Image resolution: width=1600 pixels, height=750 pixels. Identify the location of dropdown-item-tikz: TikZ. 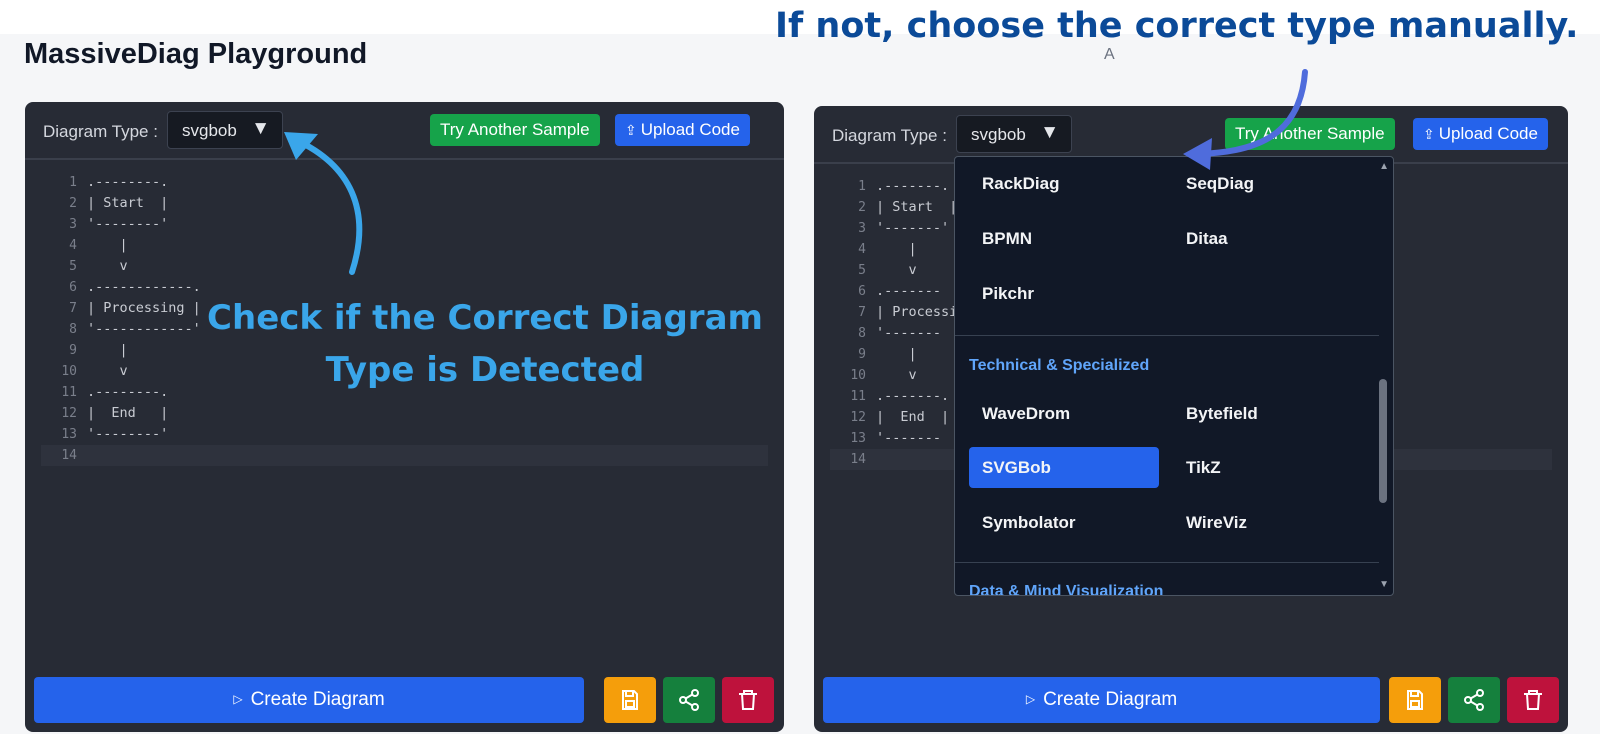
(1203, 468).